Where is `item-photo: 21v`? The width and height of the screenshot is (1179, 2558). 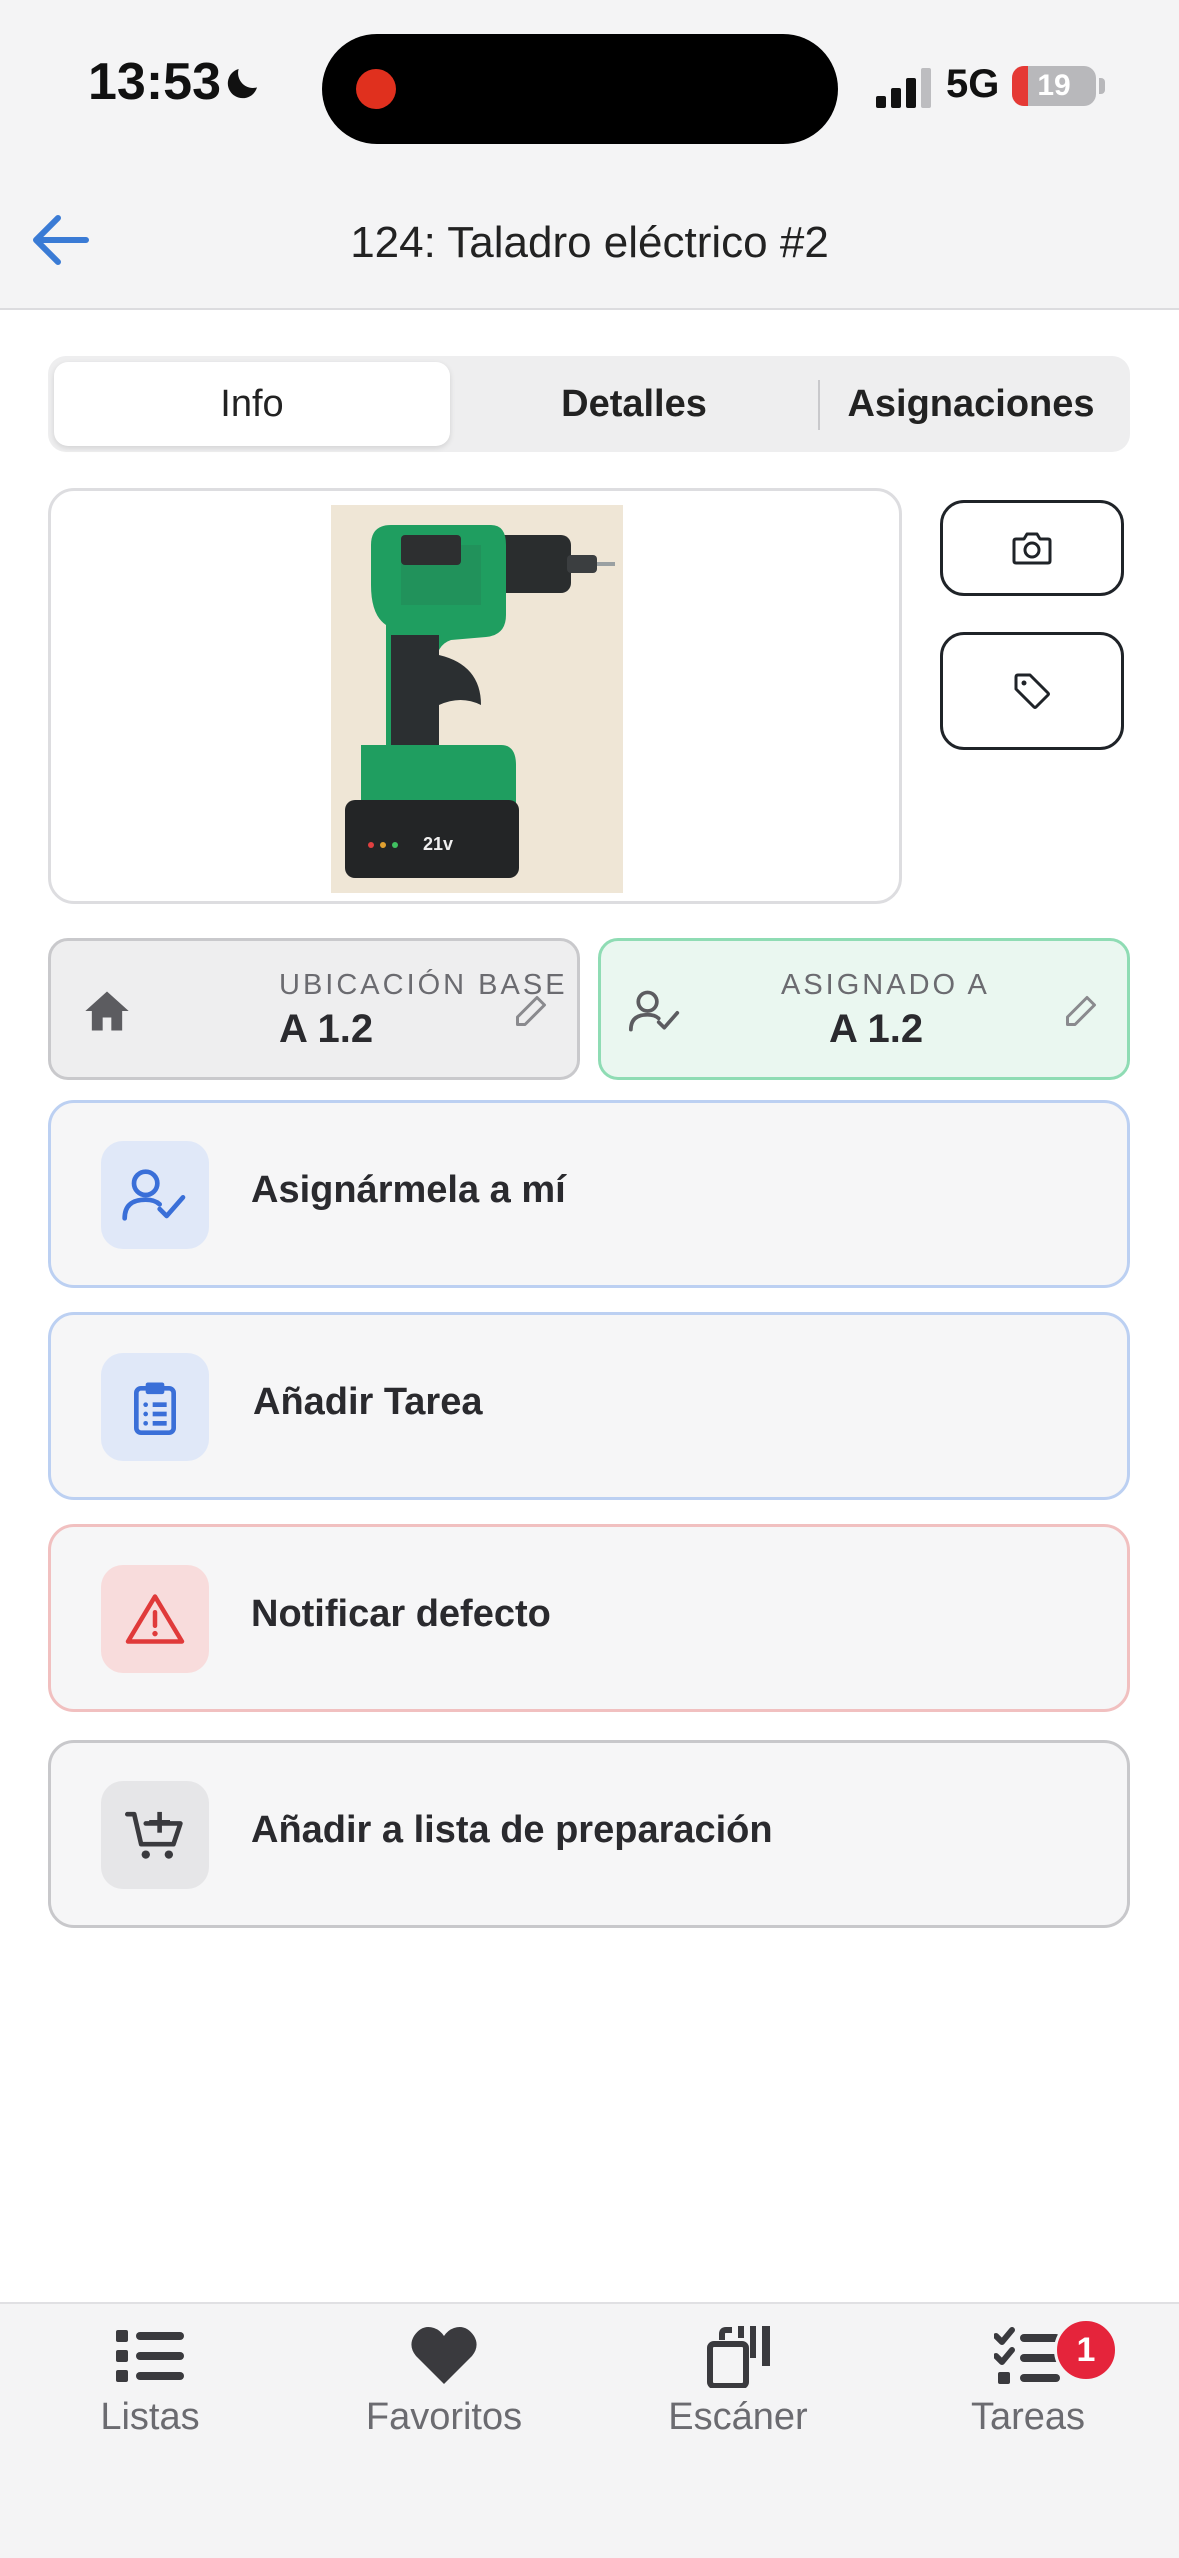 item-photo: 21v is located at coordinates (477, 699).